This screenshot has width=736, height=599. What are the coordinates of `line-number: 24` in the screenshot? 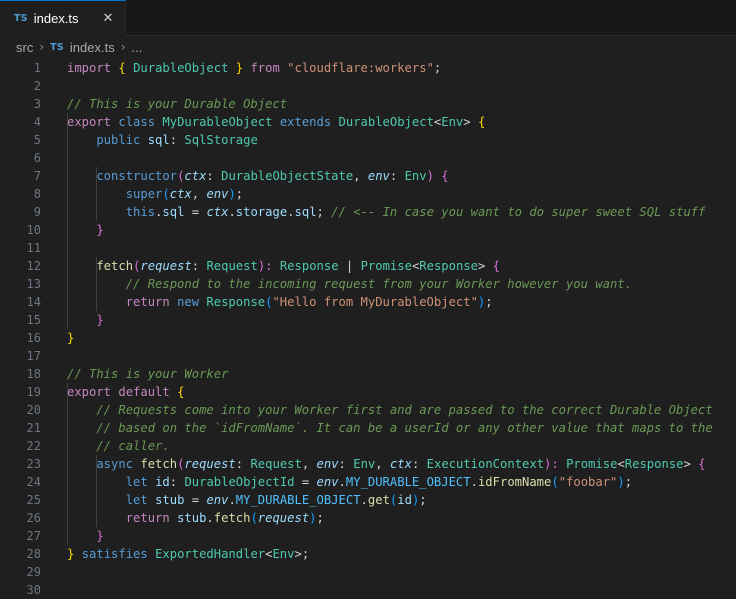 It's located at (33, 482).